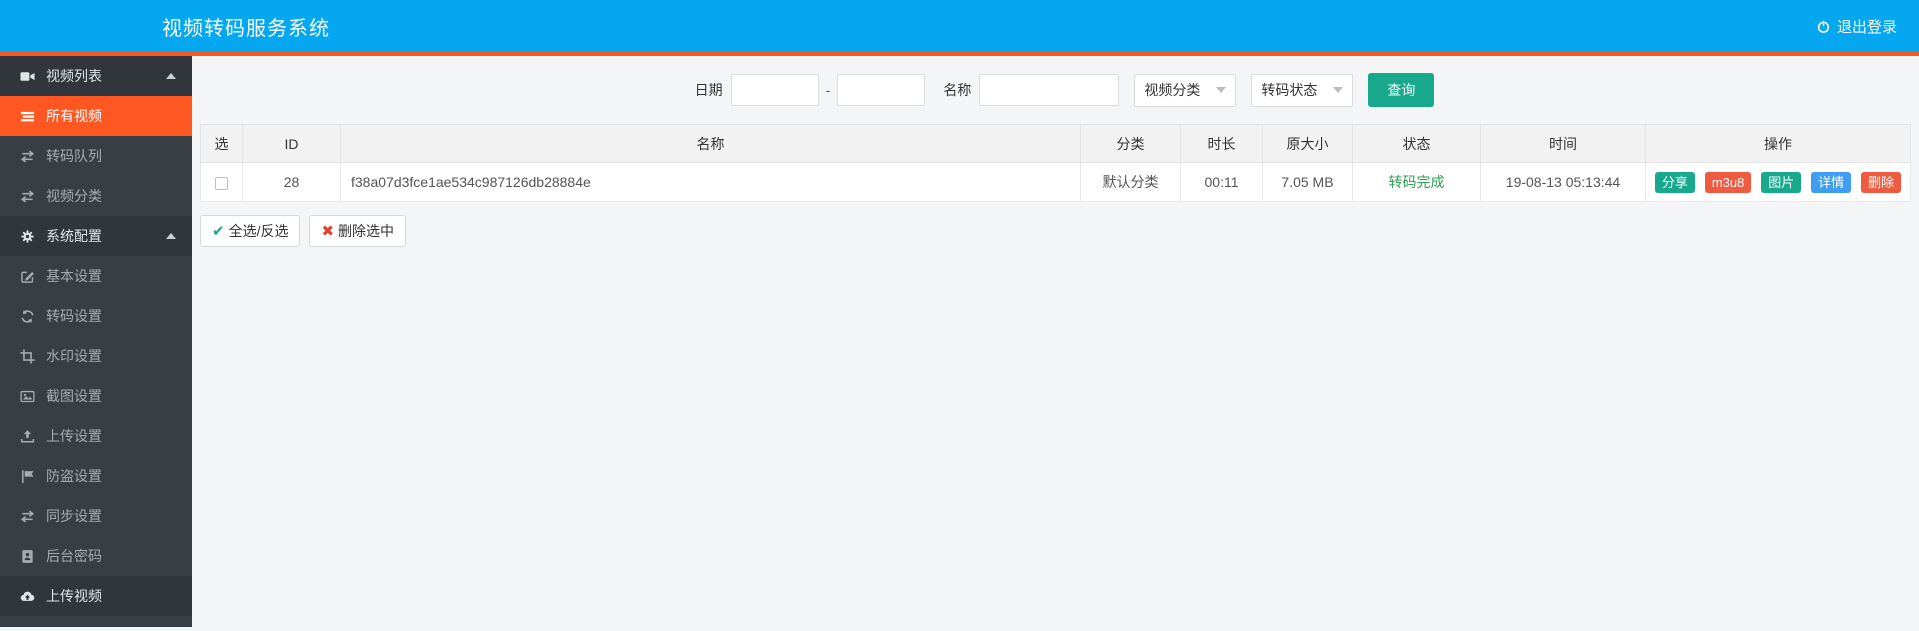 This screenshot has height=631, width=1919. I want to click on sidebar-item-transcode-settings: 转码设置, so click(96, 316).